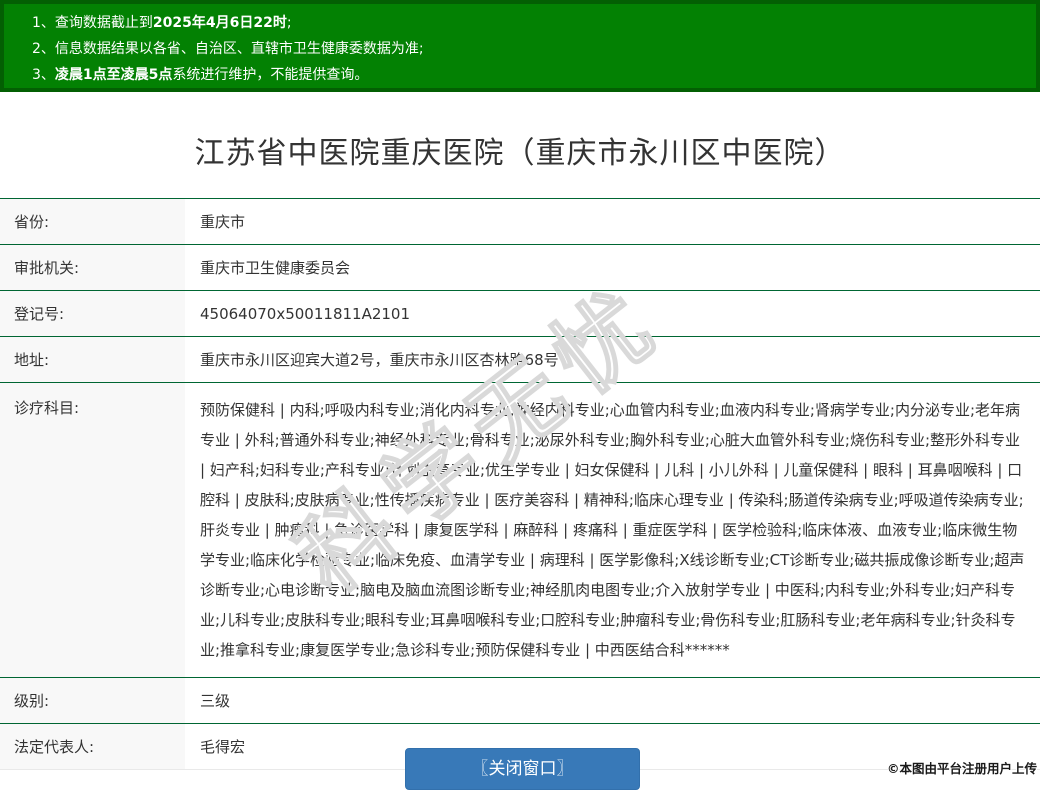 Image resolution: width=1040 pixels, height=790 pixels. I want to click on row-value: 重庆市永川区迎宾大道2号，重庆市永川区杏林路68号, so click(379, 360).